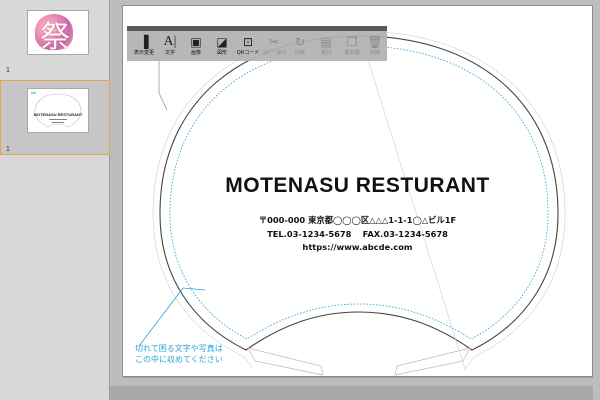  What do you see at coordinates (355, 393) in the screenshot?
I see `status-bar` at bounding box center [355, 393].